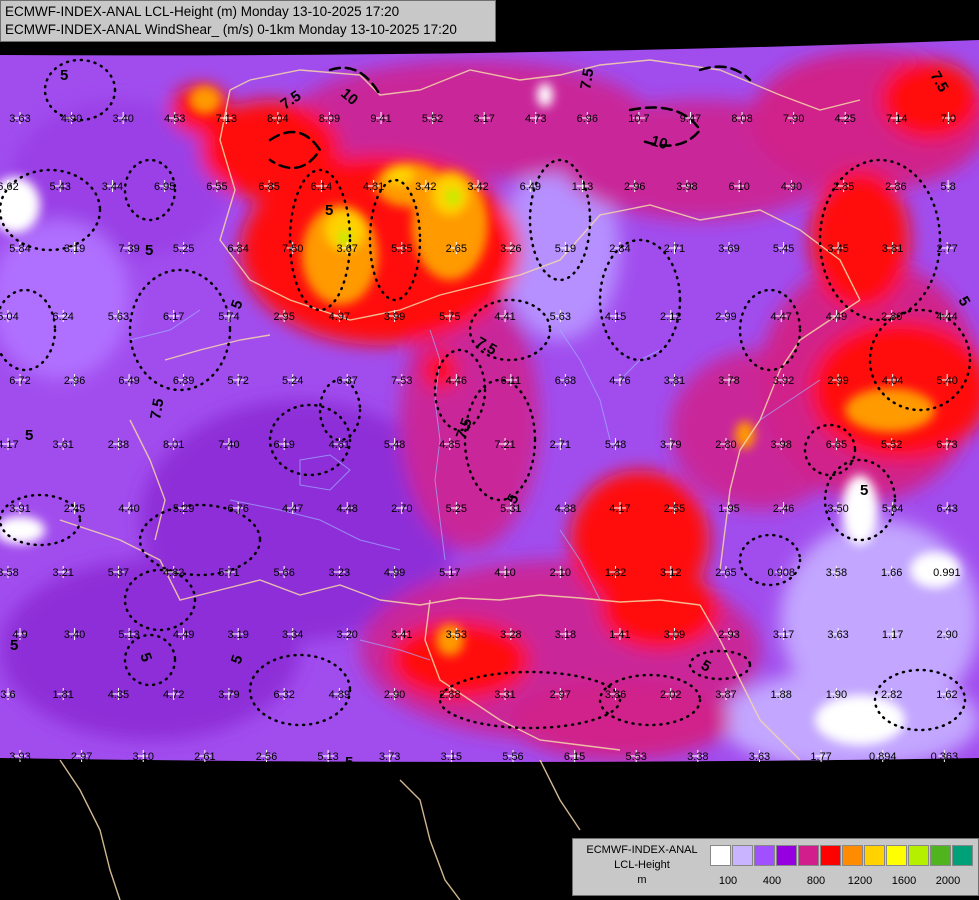 This screenshot has width=979, height=900. What do you see at coordinates (19, 381) in the screenshot?
I see `station-value: 6.72` at bounding box center [19, 381].